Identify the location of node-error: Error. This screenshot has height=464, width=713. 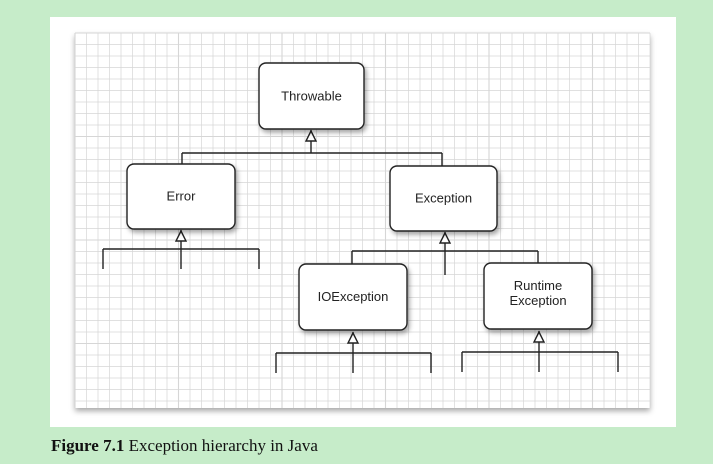
(181, 196).